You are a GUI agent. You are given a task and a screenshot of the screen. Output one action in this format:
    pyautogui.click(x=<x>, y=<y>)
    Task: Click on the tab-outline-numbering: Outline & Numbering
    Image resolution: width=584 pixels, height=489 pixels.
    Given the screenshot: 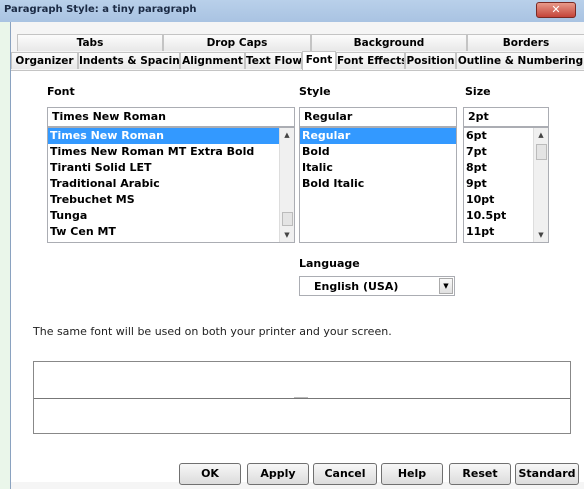 What is the action you would take?
    pyautogui.click(x=520, y=60)
    